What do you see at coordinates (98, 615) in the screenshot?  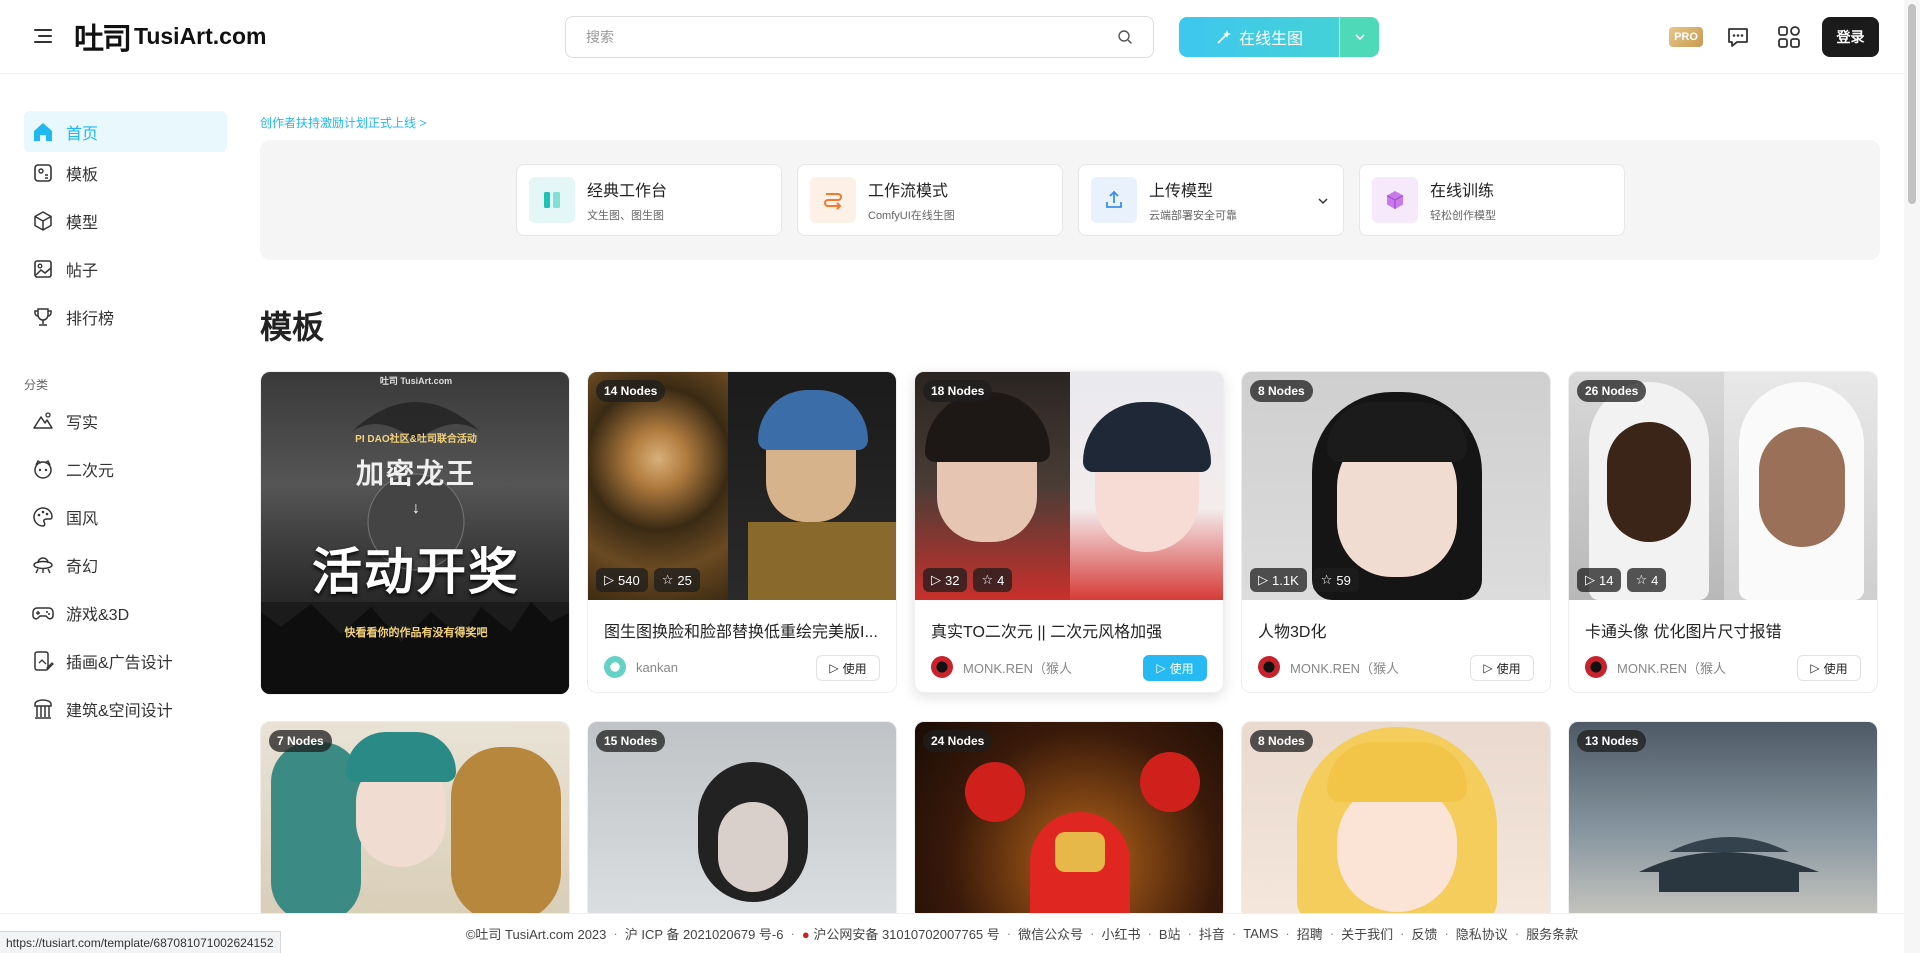 I see `sidebar-item-label: 游戏&3D` at bounding box center [98, 615].